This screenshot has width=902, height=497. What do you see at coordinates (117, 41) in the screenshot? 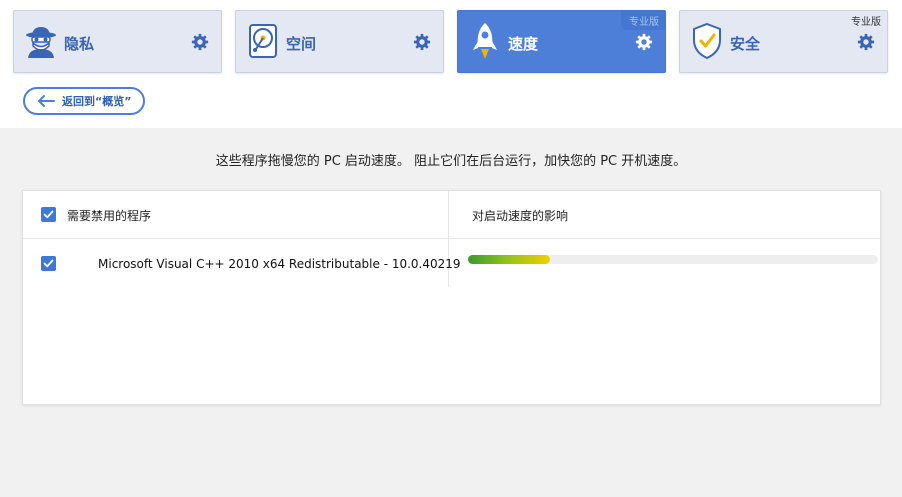
I see `tab-privacy: 隐私` at bounding box center [117, 41].